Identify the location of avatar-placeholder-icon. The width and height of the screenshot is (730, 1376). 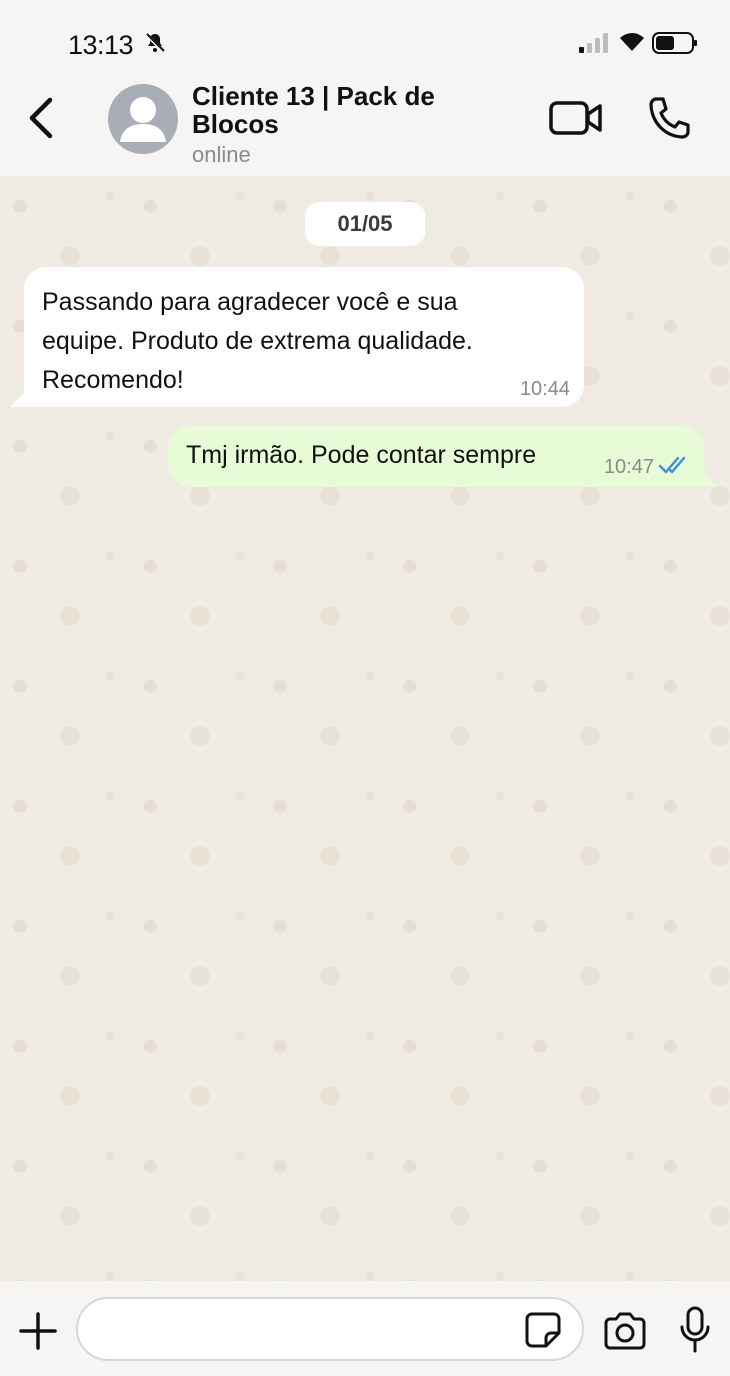
(143, 119).